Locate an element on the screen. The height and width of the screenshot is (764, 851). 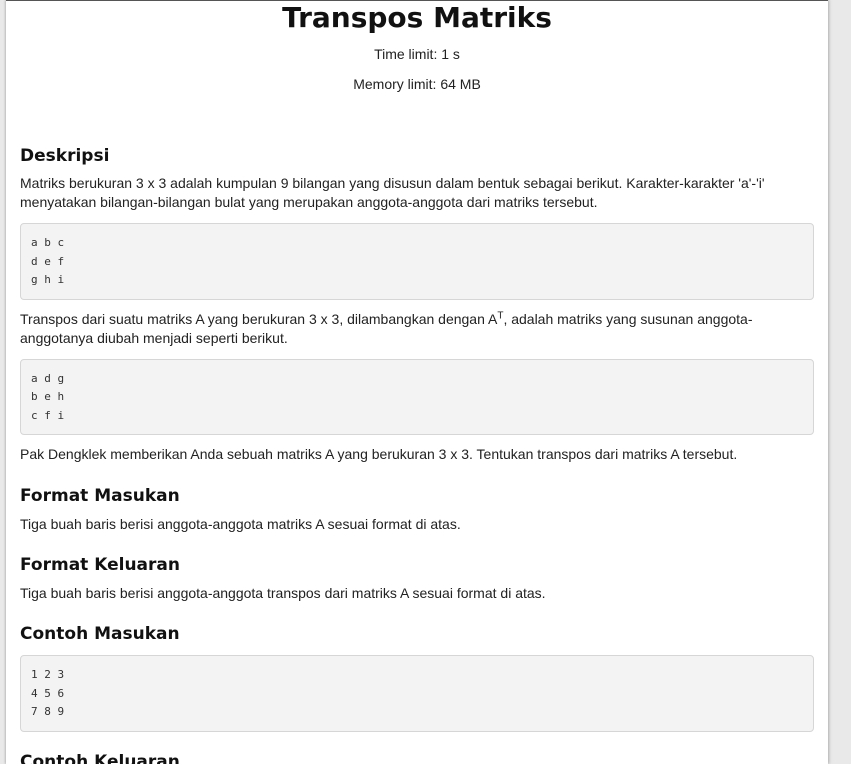
output-format-heading: Format Keluaran is located at coordinates (100, 565).